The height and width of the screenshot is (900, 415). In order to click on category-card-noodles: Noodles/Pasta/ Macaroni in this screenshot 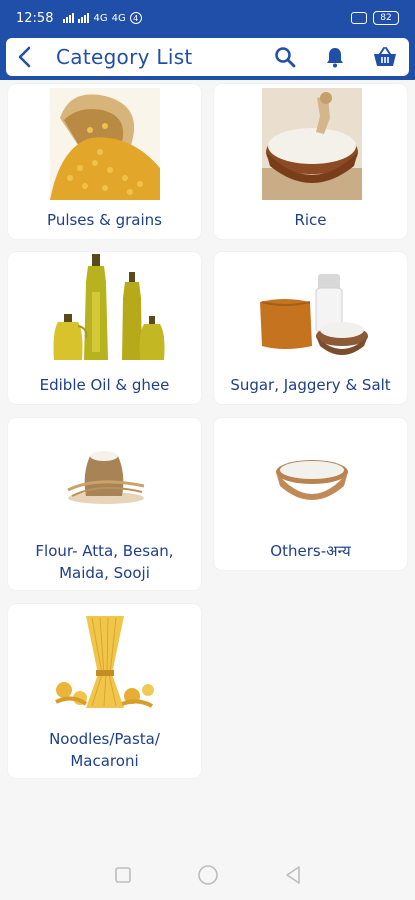, I will do `click(104, 691)`.